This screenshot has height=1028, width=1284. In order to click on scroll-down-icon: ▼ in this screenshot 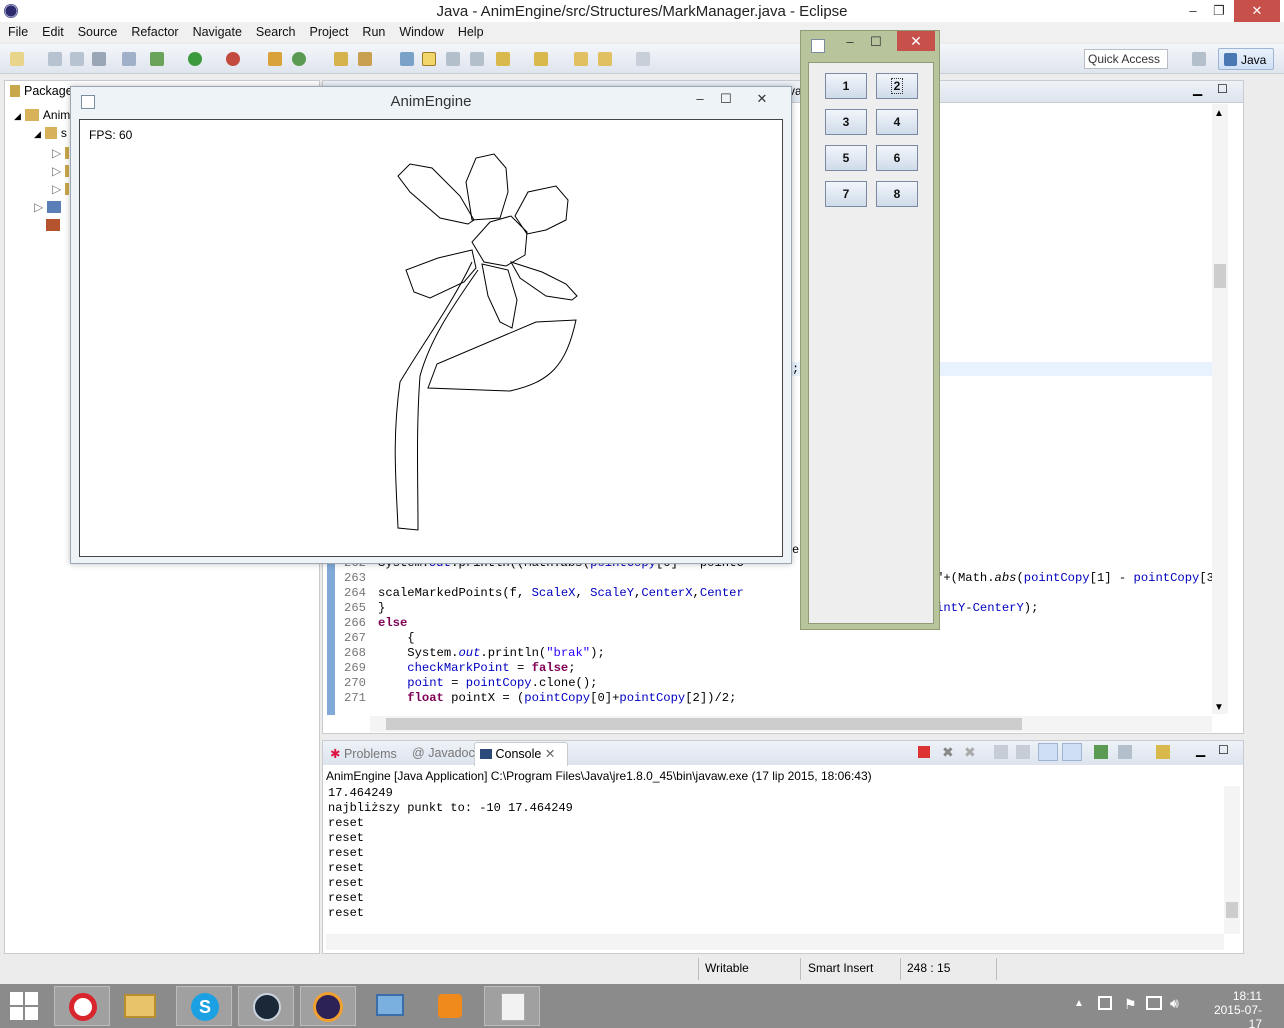, I will do `click(1219, 707)`.